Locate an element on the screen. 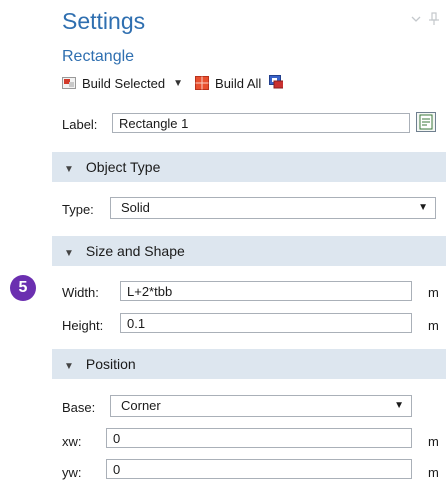 The image size is (446, 485). xw-label: xw: is located at coordinates (72, 441).